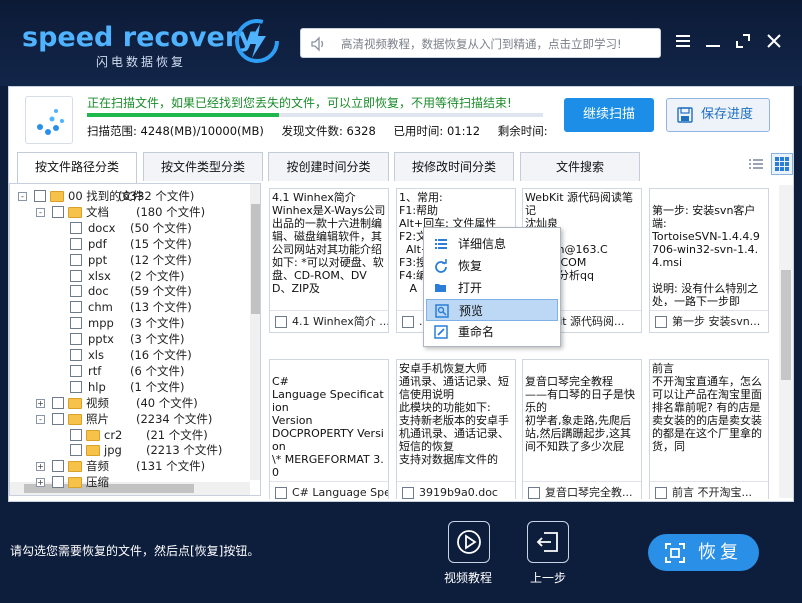 The width and height of the screenshot is (802, 603). I want to click on minimize-icon, so click(713, 41).